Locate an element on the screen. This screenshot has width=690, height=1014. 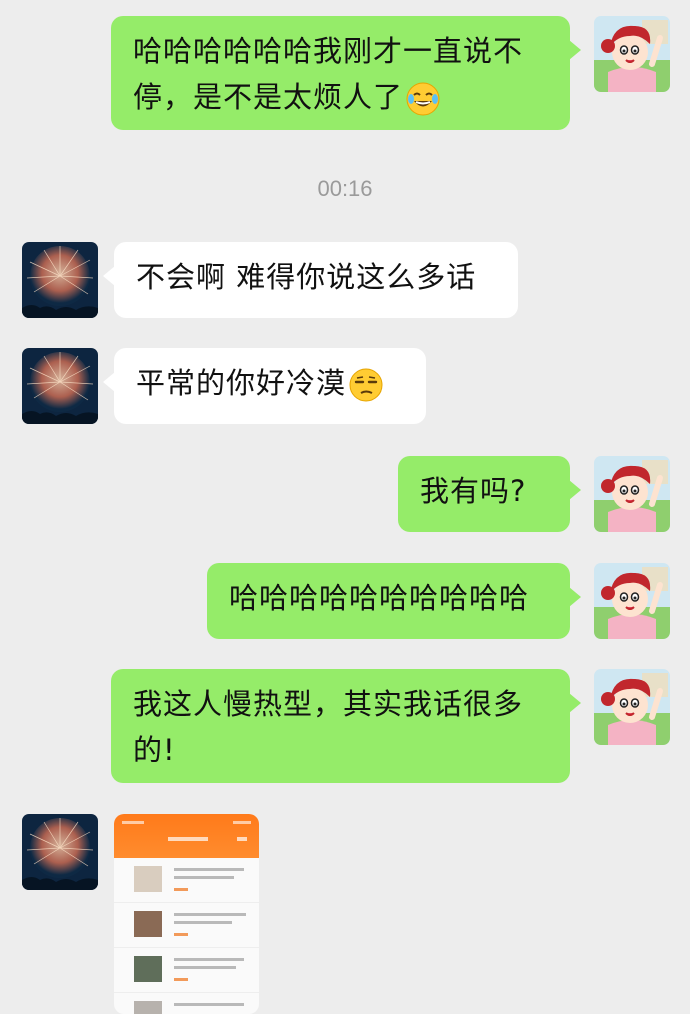
message-text: 哈哈哈哈哈哈哈哈哈哈 is located at coordinates (379, 598).